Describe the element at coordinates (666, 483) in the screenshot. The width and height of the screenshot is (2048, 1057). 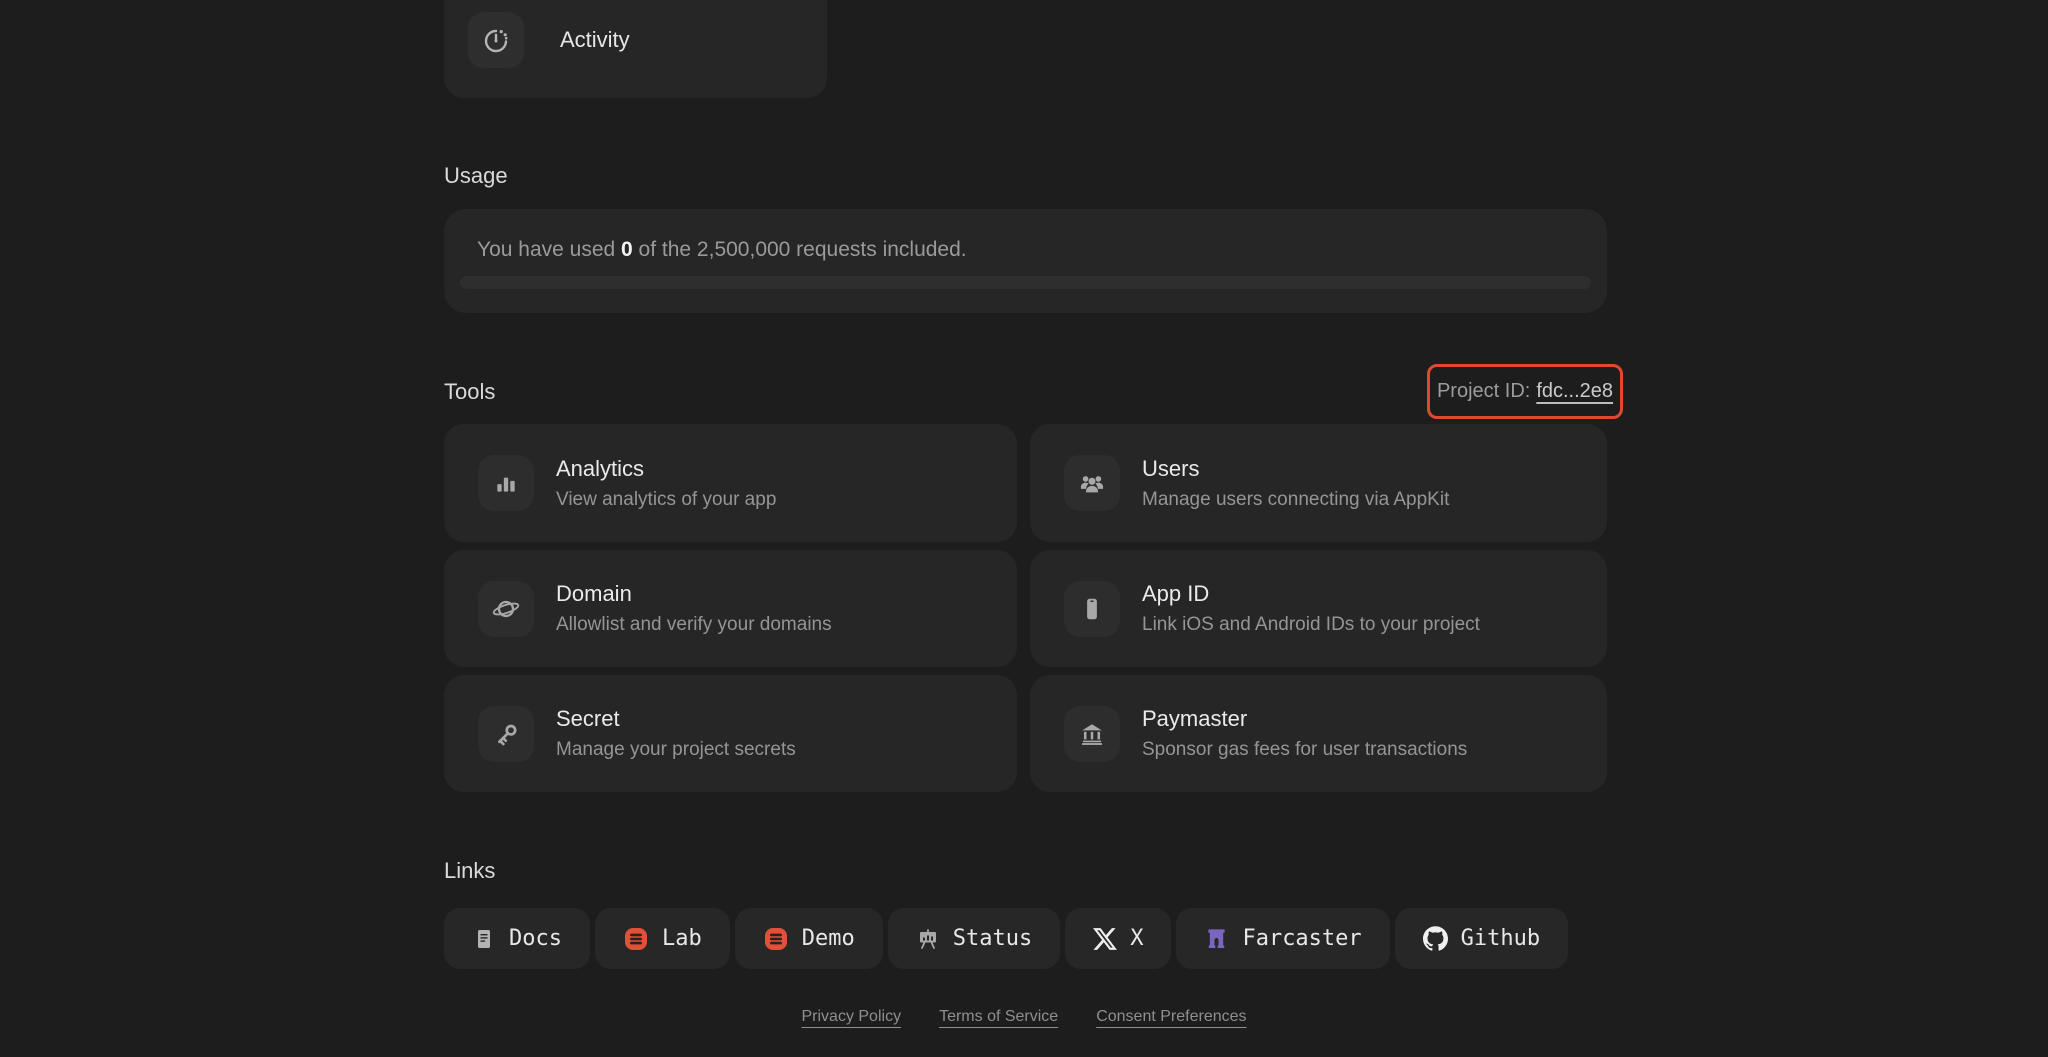
I see `tool-card-text: Analytics View analytics of your app` at that location.